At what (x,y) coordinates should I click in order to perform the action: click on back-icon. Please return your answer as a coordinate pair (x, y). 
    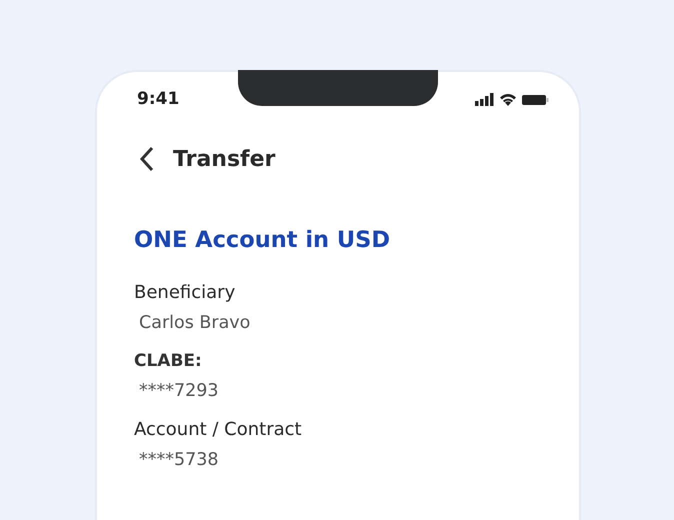
    Looking at the image, I should click on (147, 159).